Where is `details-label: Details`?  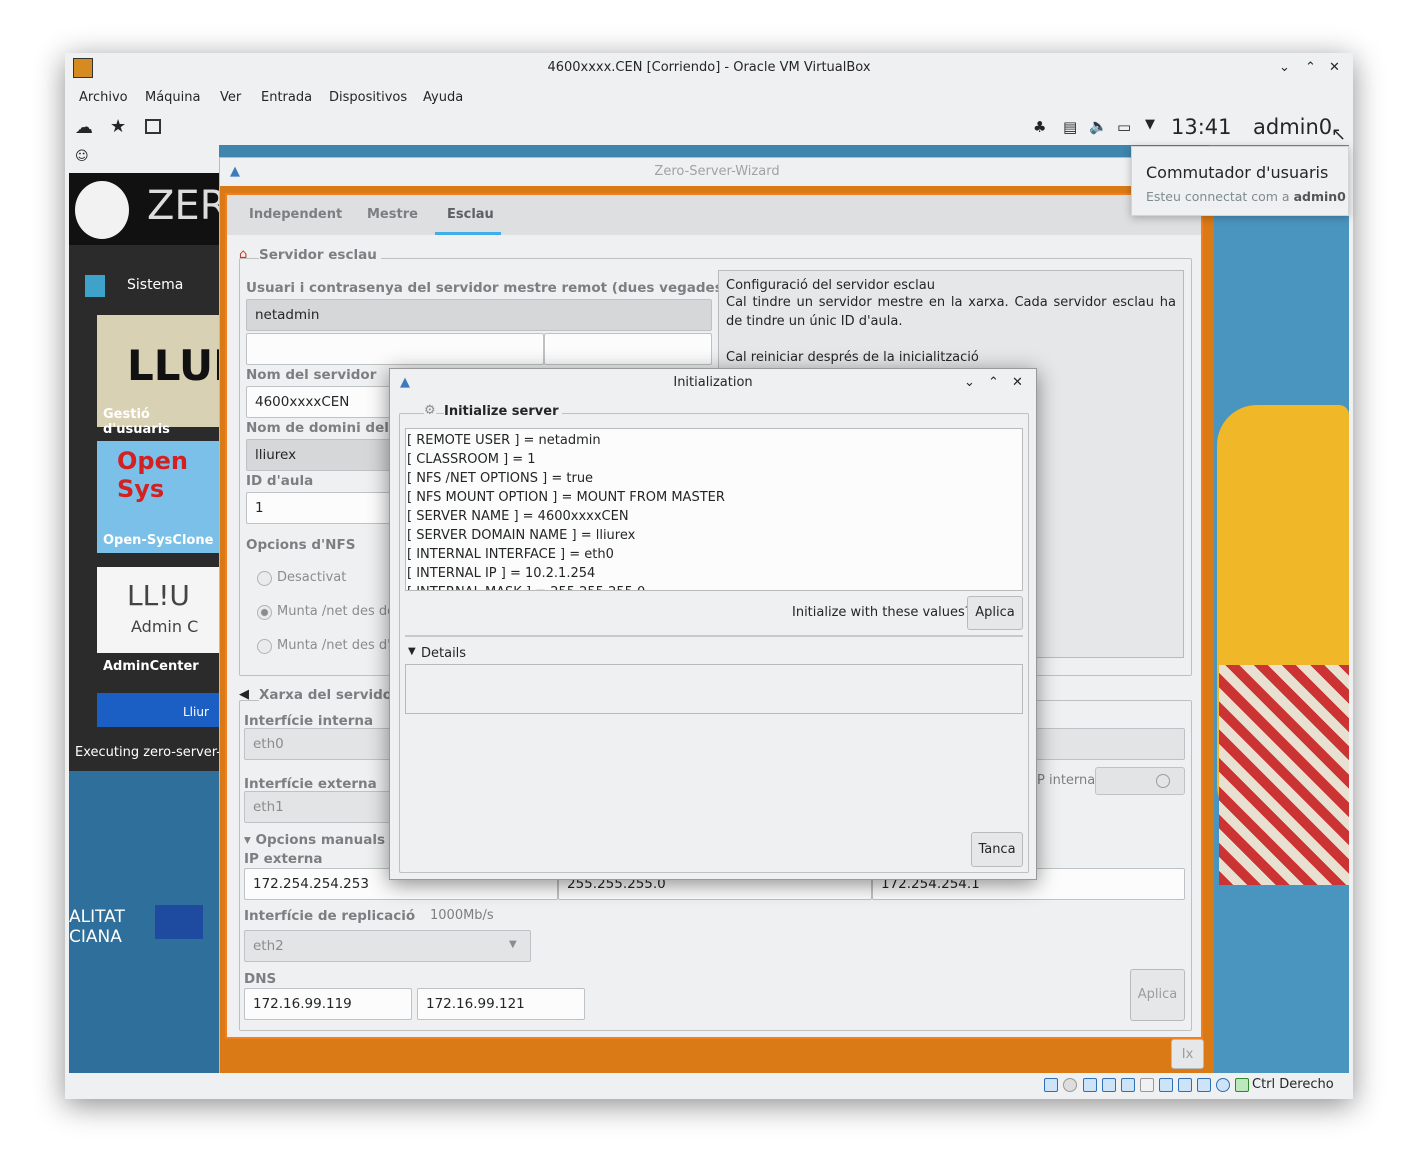 details-label: Details is located at coordinates (443, 653).